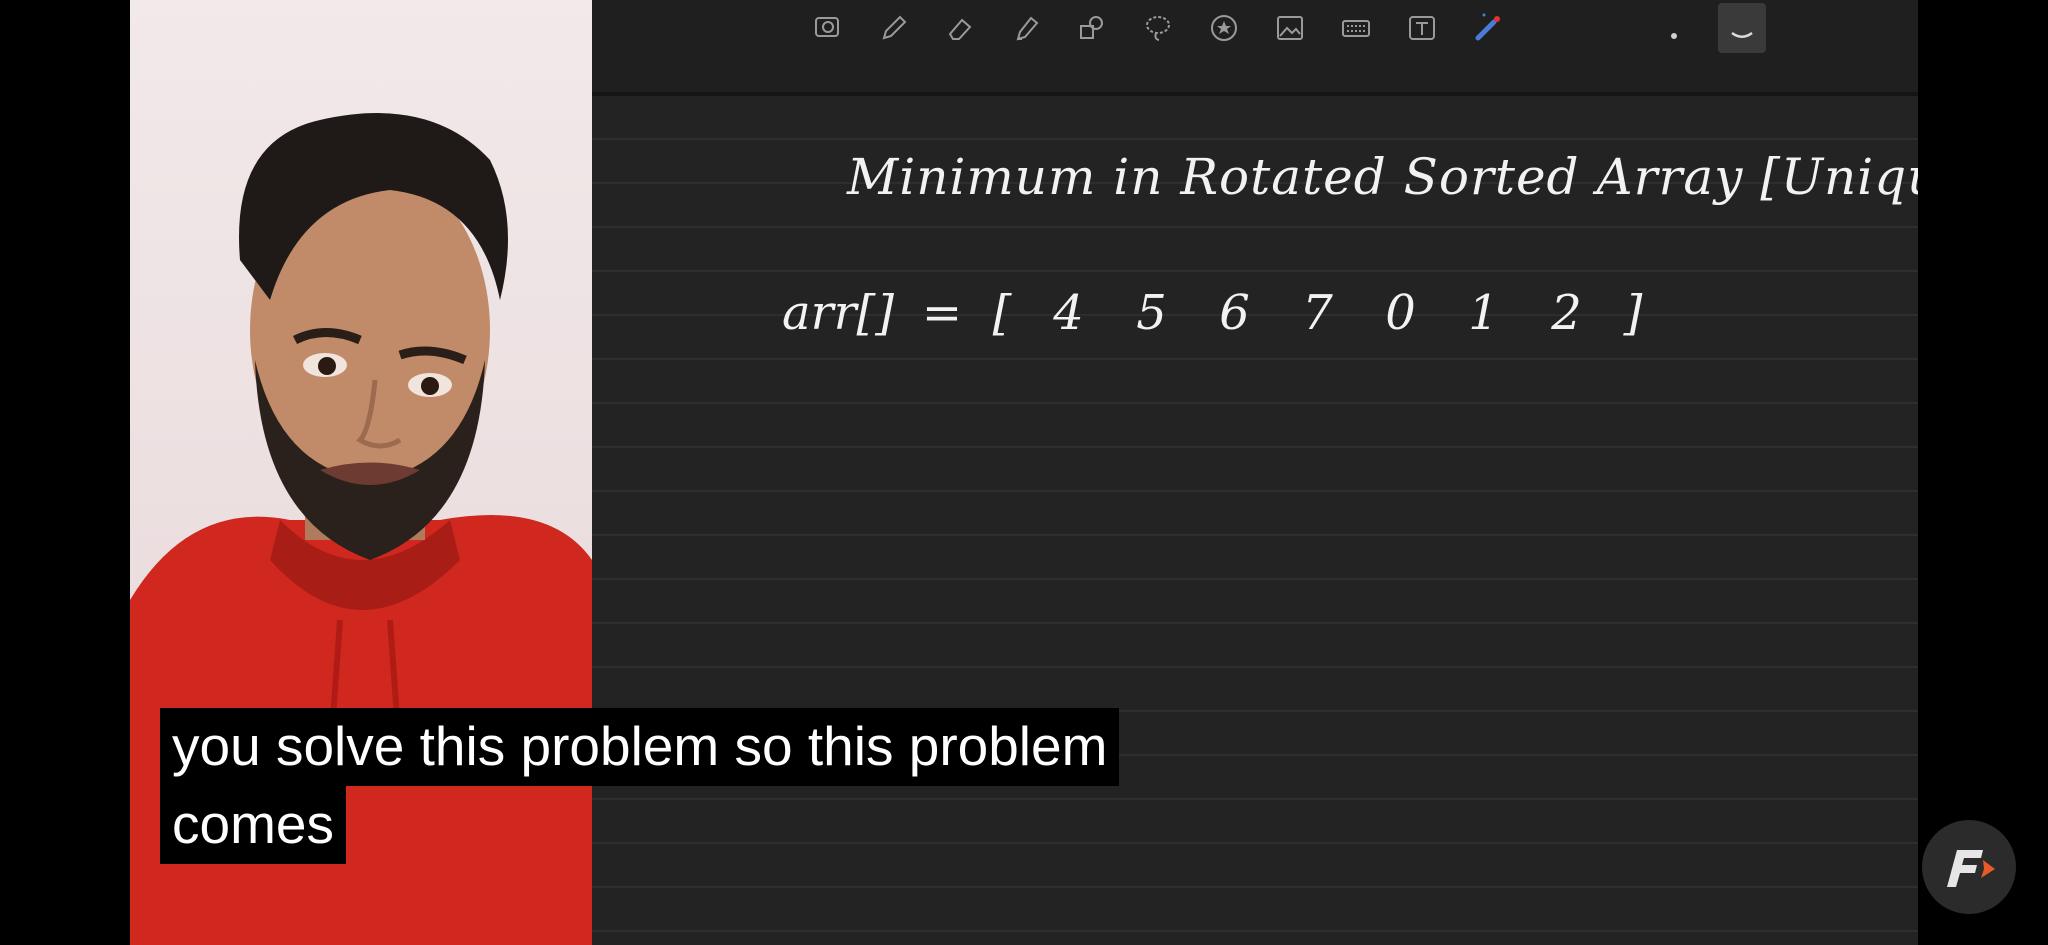 This screenshot has width=2048, height=945. What do you see at coordinates (1422, 28) in the screenshot?
I see `text-box-icon` at bounding box center [1422, 28].